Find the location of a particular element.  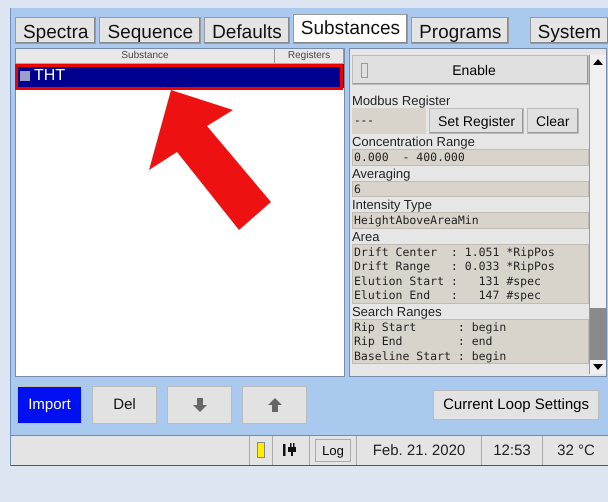

enable-label: Enable is located at coordinates (474, 70).